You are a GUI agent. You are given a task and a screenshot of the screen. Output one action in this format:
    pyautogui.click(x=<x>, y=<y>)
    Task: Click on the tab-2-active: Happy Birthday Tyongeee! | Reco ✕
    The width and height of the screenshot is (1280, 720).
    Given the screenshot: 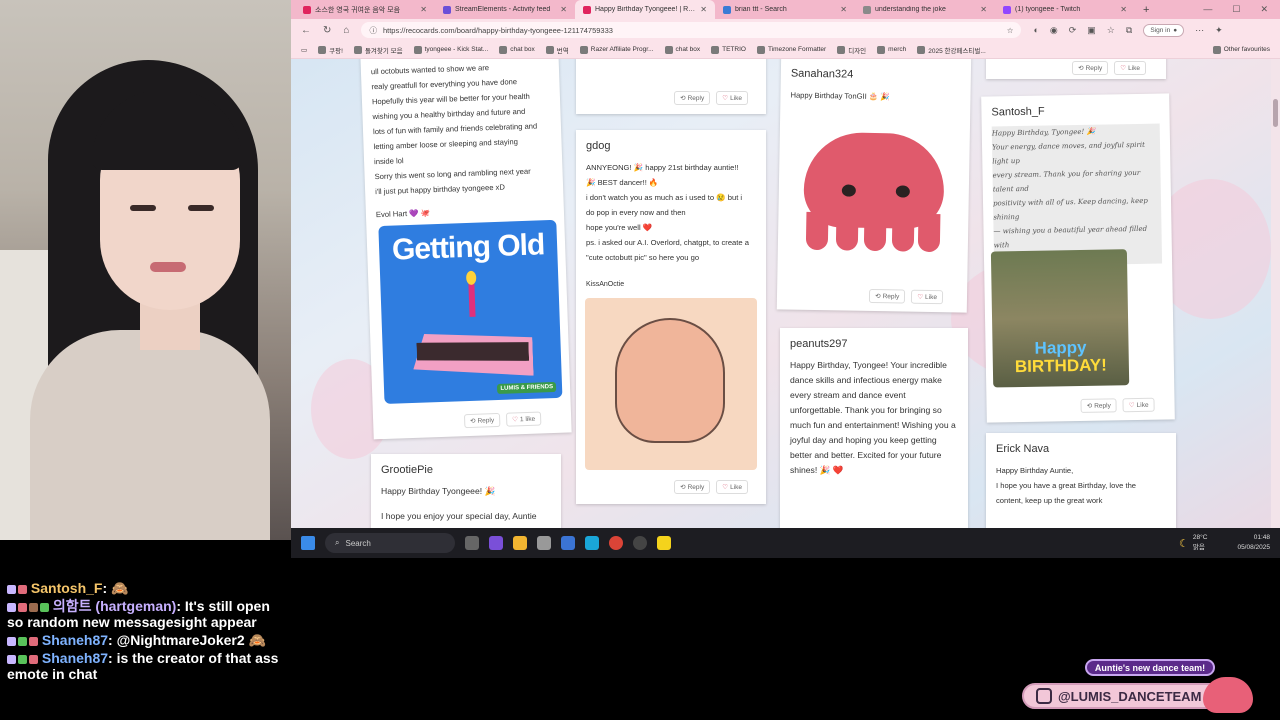 What is the action you would take?
    pyautogui.click(x=645, y=9)
    